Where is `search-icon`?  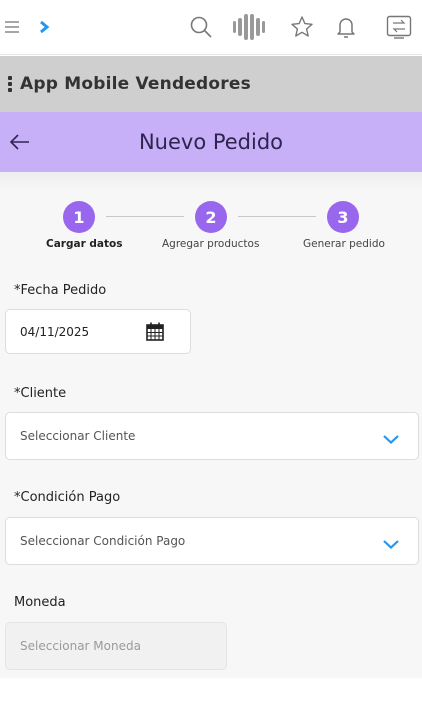
search-icon is located at coordinates (201, 27).